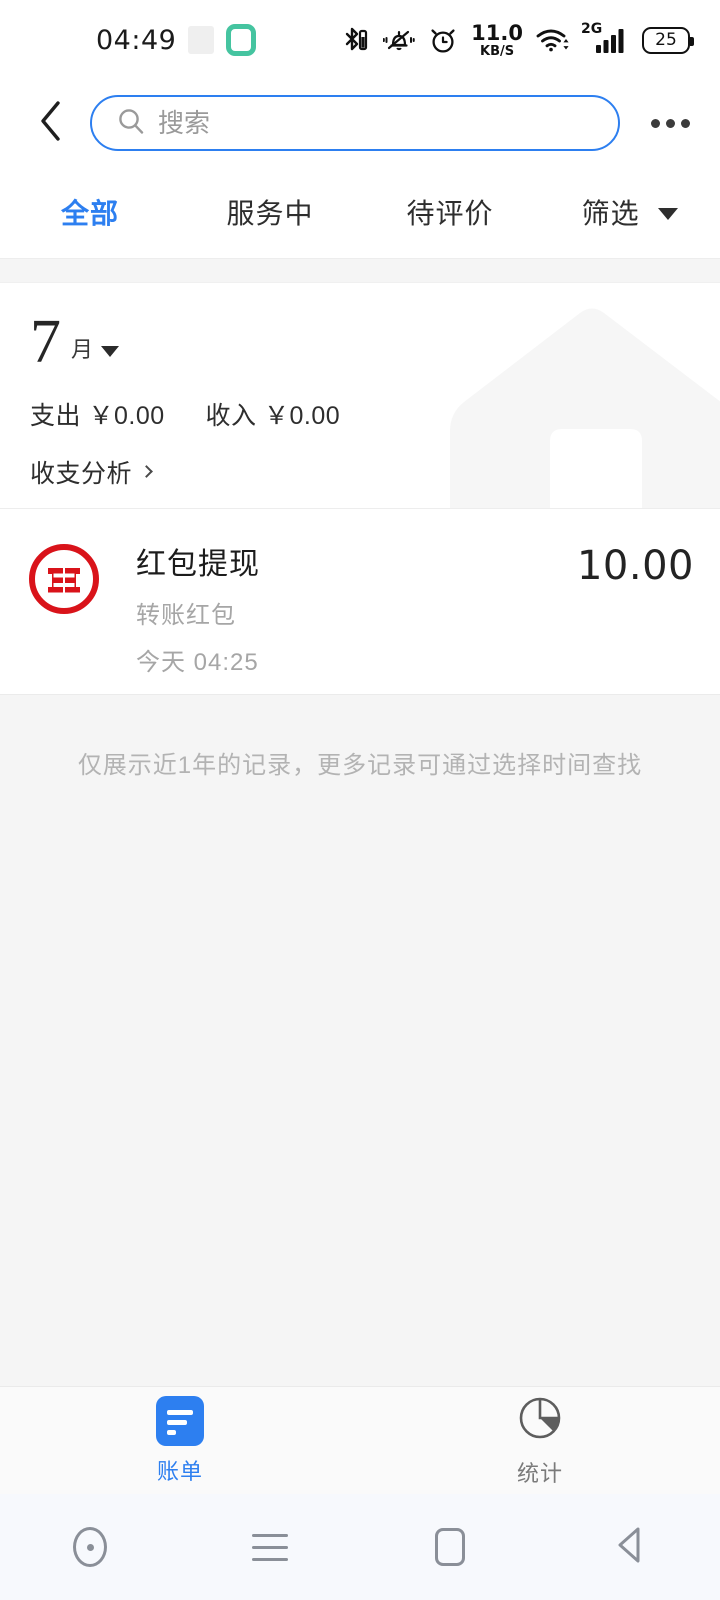 This screenshot has height=1600, width=720. What do you see at coordinates (376, 123) in the screenshot?
I see `search-input` at bounding box center [376, 123].